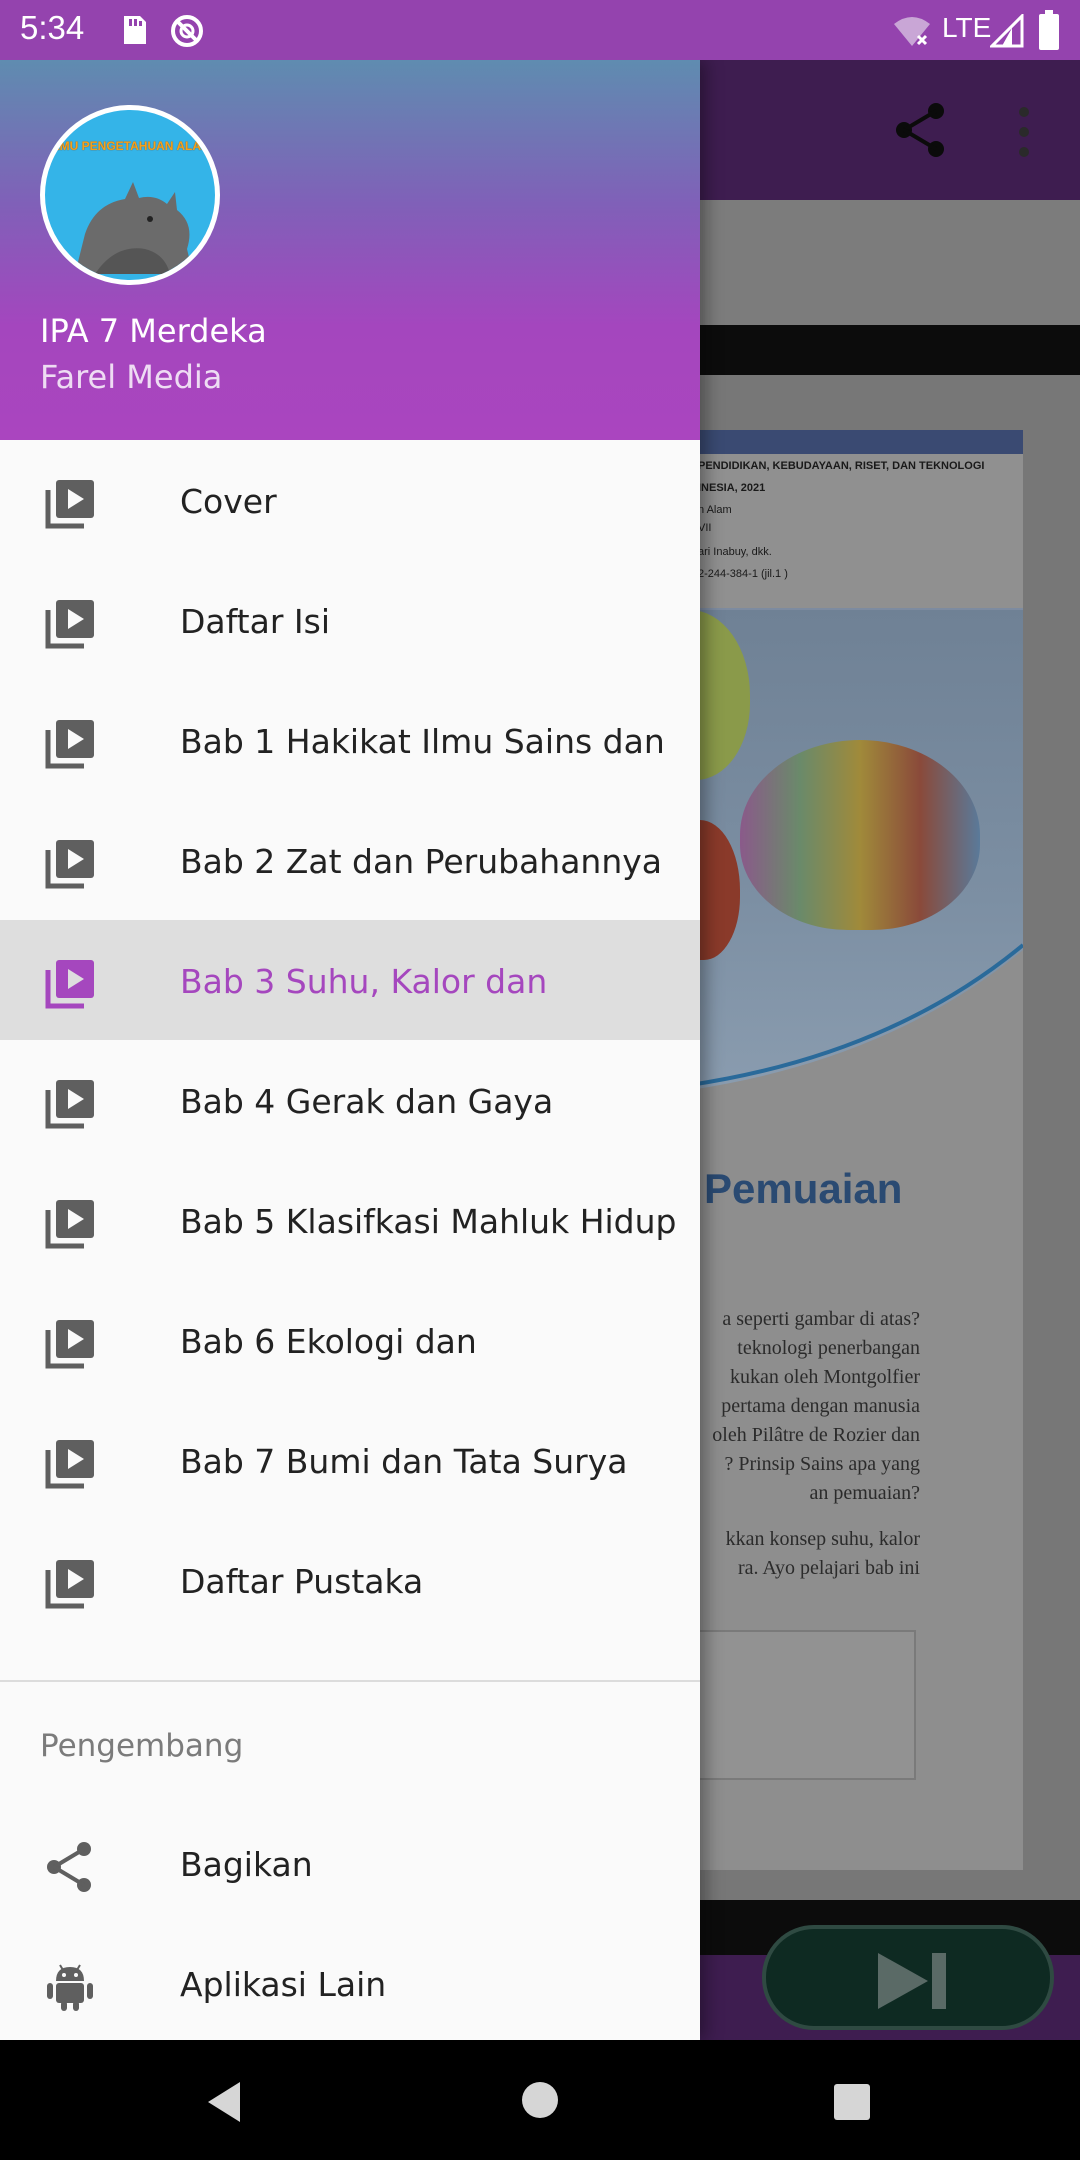 The height and width of the screenshot is (2160, 1080). What do you see at coordinates (743, 574) in the screenshot?
I see `info-line: 2-244-384-1 (jil.1 )` at bounding box center [743, 574].